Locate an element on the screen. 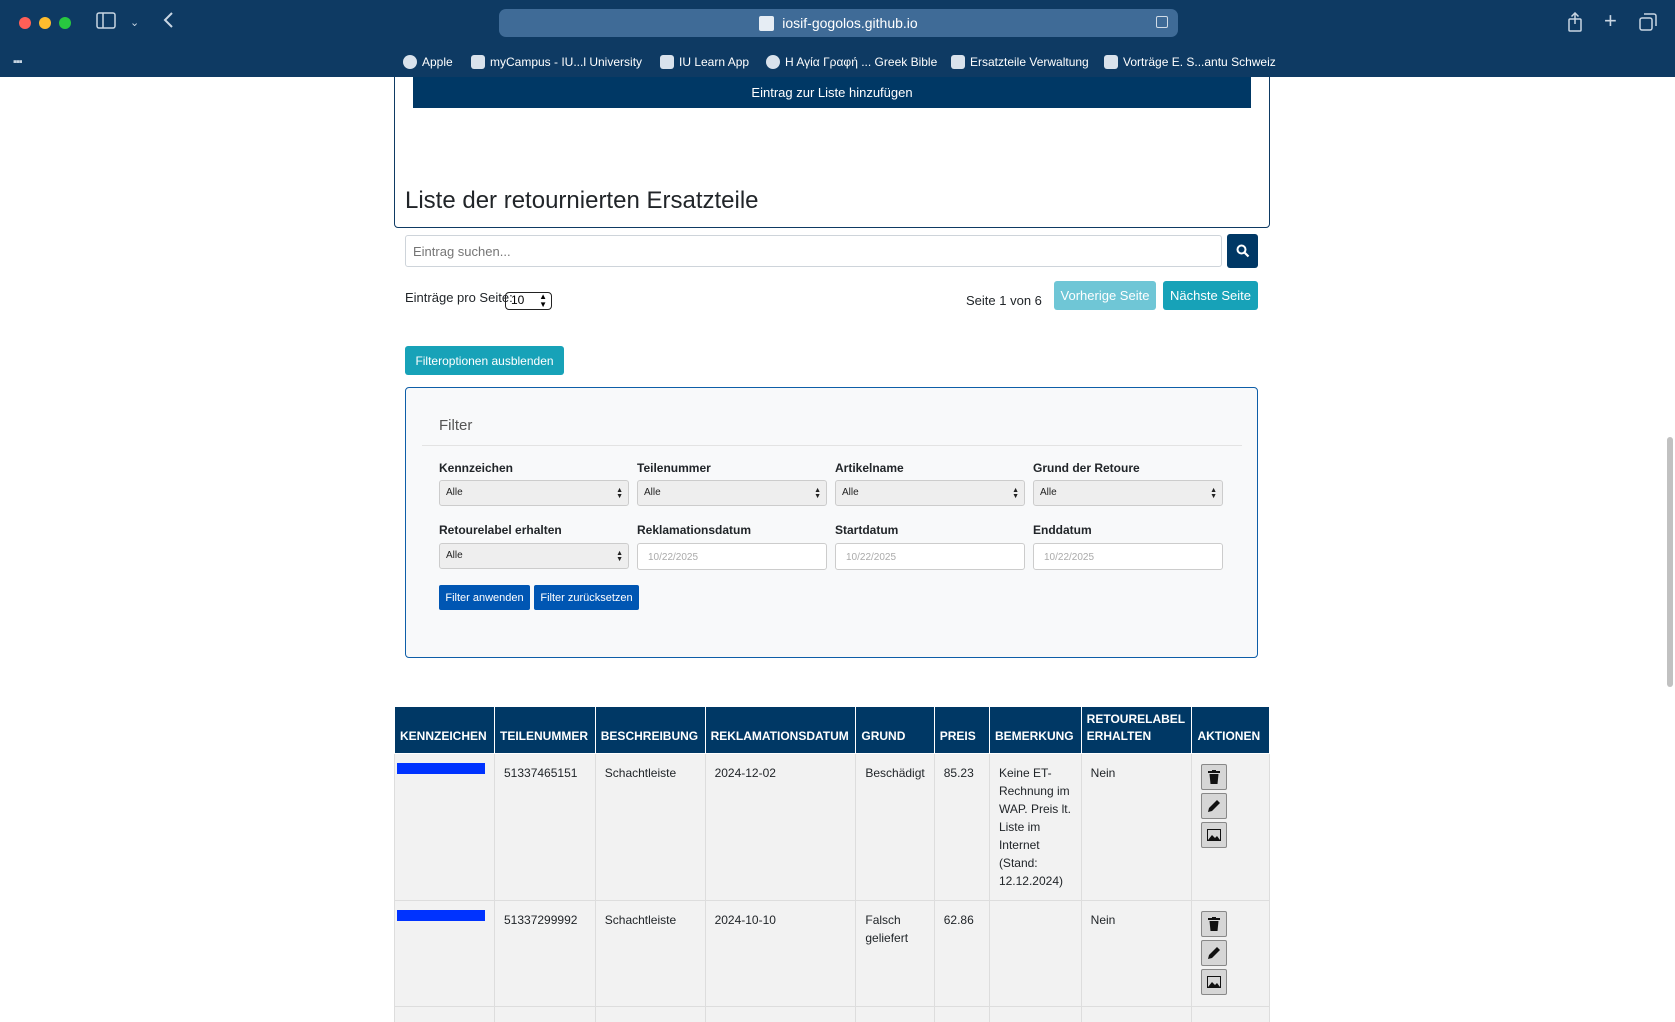 The width and height of the screenshot is (1675, 1022). grid-icon: ▪▪▪ is located at coordinates (18, 62).